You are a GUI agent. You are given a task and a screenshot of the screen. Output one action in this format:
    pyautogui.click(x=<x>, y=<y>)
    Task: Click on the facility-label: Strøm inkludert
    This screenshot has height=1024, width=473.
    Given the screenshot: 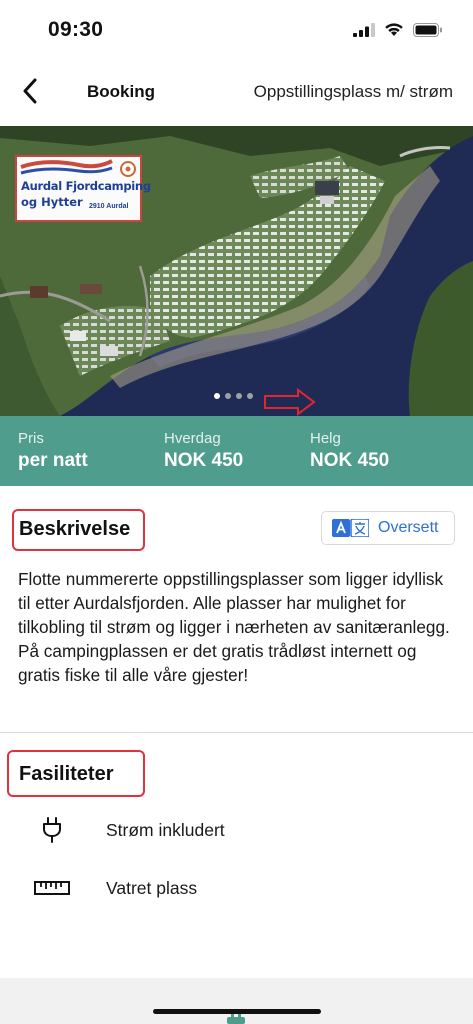 What is the action you would take?
    pyautogui.click(x=165, y=830)
    